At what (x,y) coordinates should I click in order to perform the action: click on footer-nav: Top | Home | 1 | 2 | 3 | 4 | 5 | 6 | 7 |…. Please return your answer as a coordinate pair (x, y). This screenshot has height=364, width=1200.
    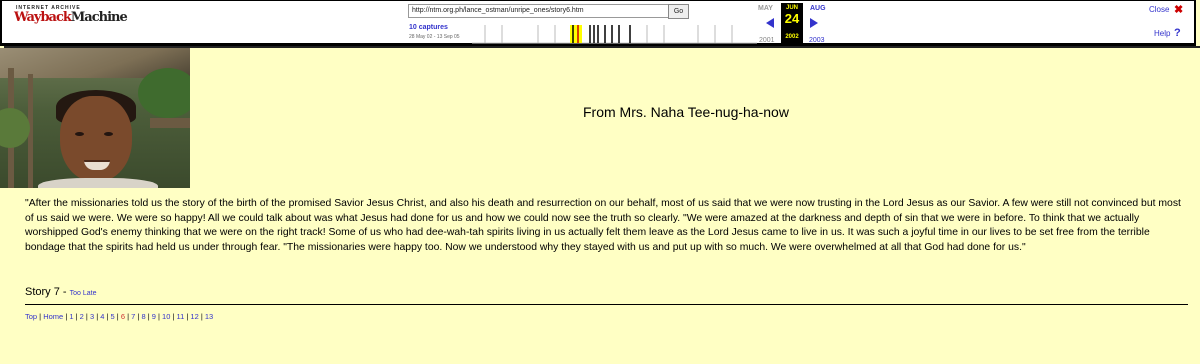
    Looking at the image, I should click on (119, 316).